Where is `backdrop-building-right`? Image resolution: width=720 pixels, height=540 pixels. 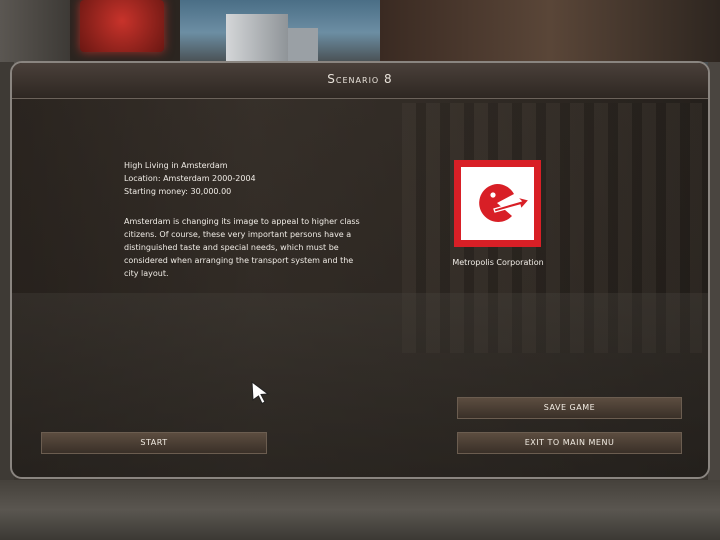 backdrop-building-right is located at coordinates (550, 31).